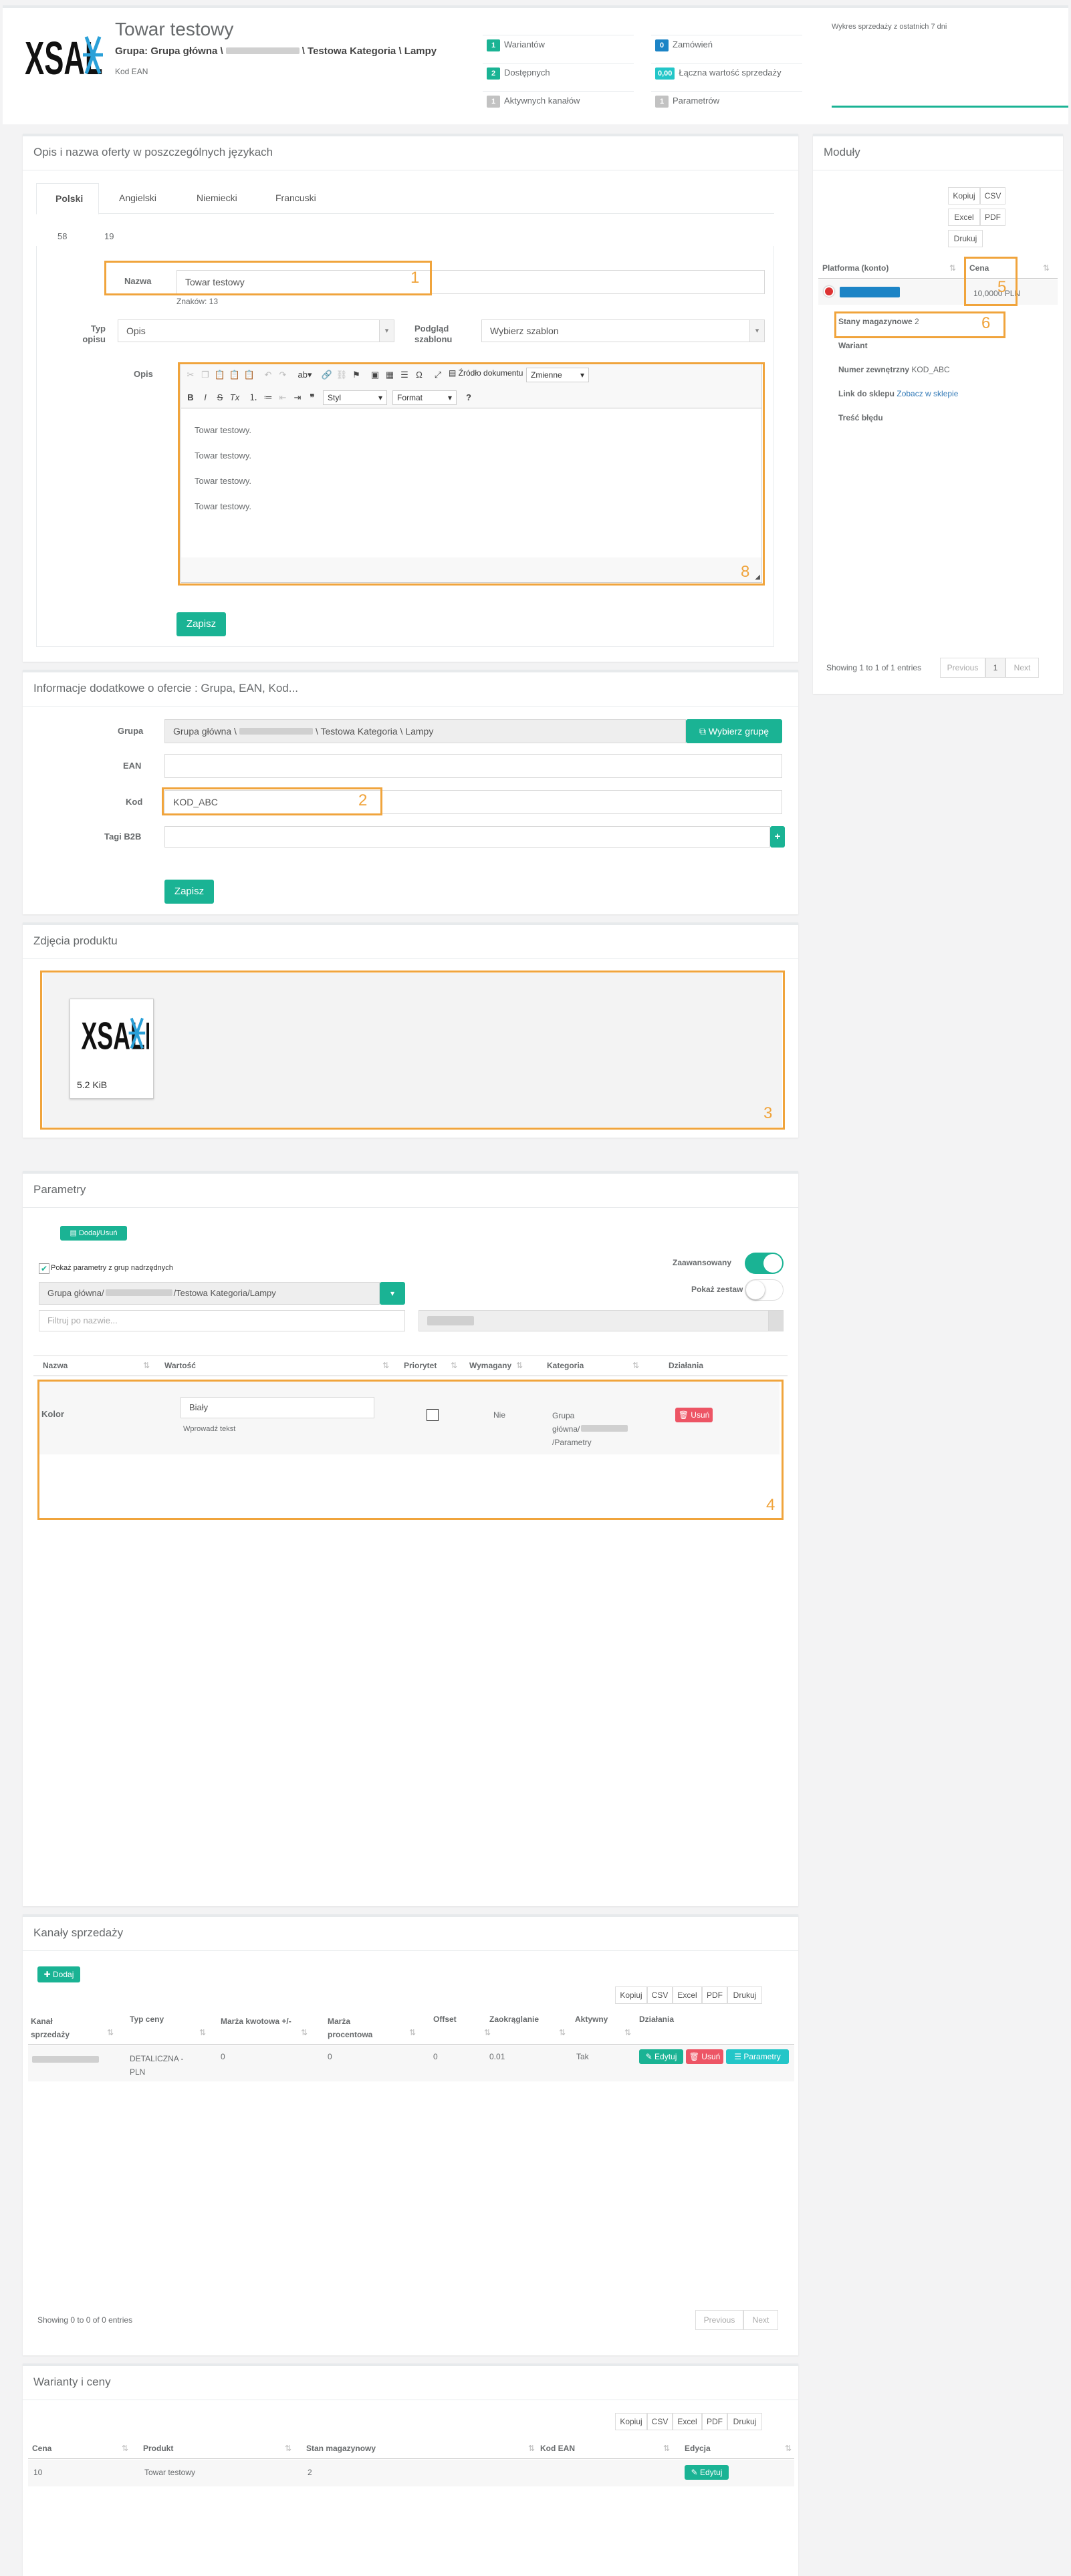 The height and width of the screenshot is (2576, 1071). What do you see at coordinates (704, 2057) in the screenshot?
I see `delete-channel-button: 🗑 Usuń` at bounding box center [704, 2057].